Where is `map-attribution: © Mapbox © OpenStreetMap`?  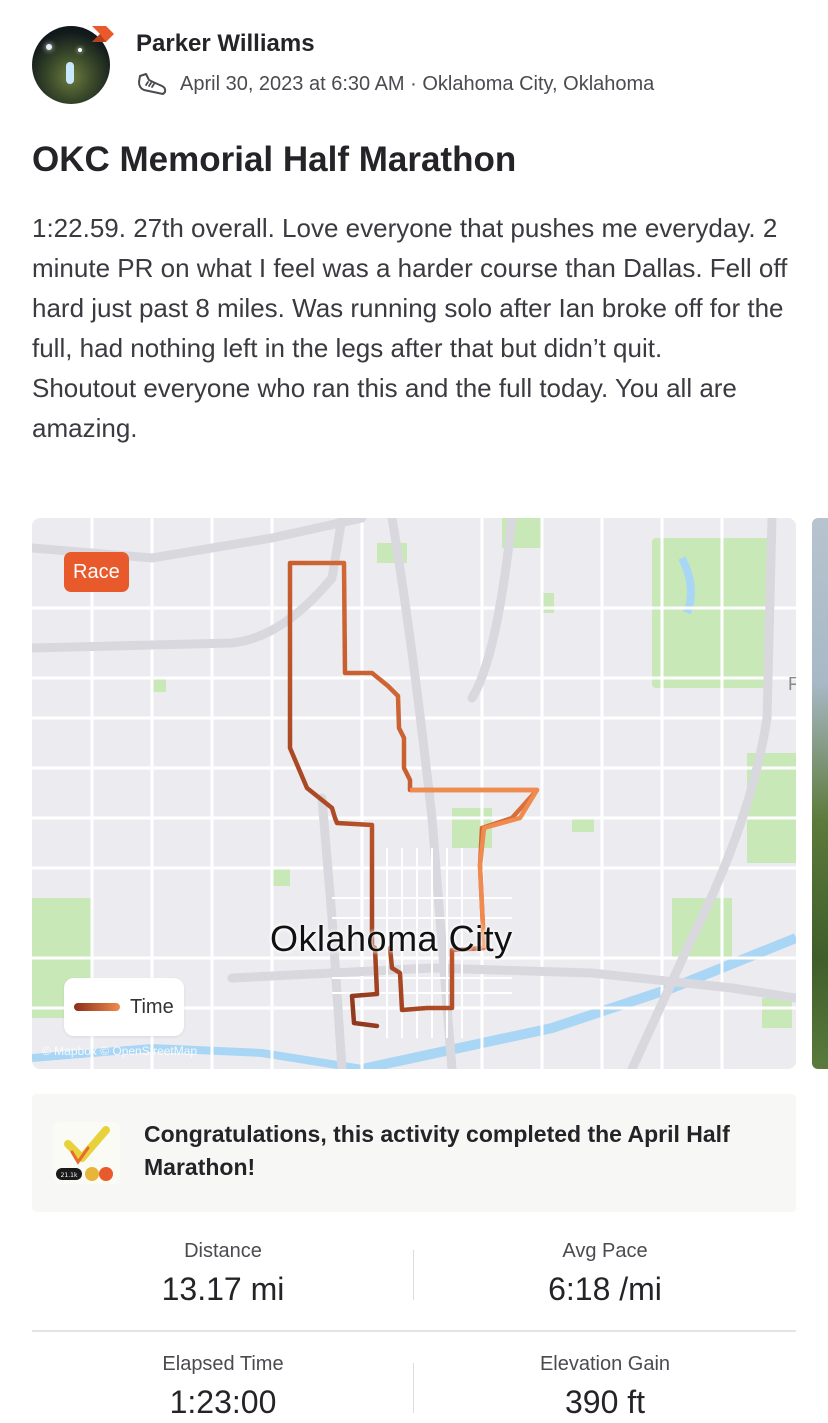
map-attribution: © Mapbox © OpenStreetMap is located at coordinates (119, 1051).